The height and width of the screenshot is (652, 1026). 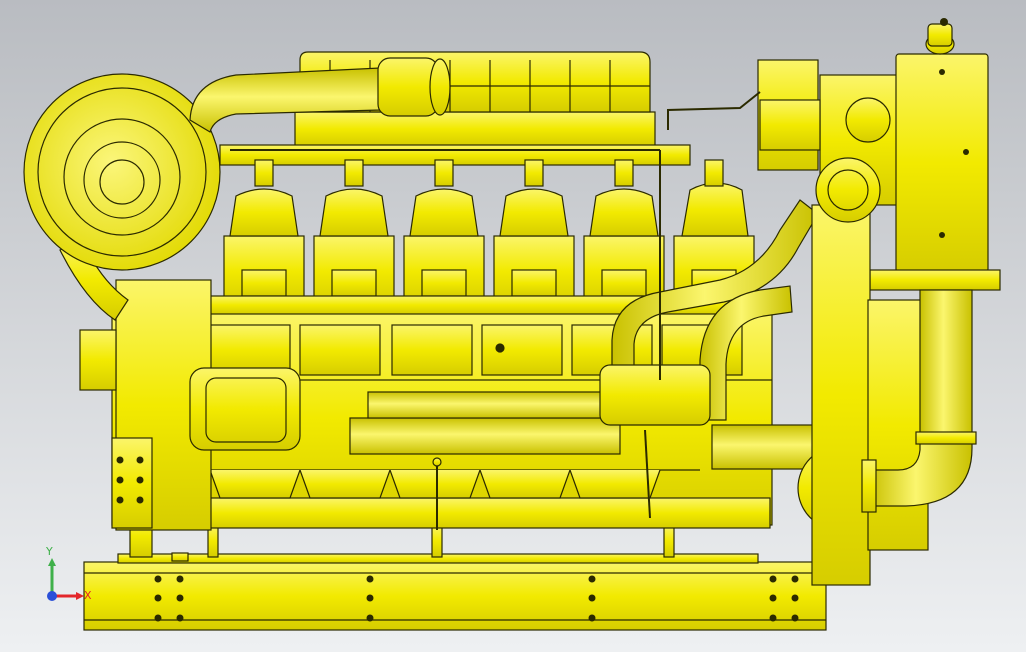 I want to click on coordinate-triad: Y X, so click(x=65, y=578).